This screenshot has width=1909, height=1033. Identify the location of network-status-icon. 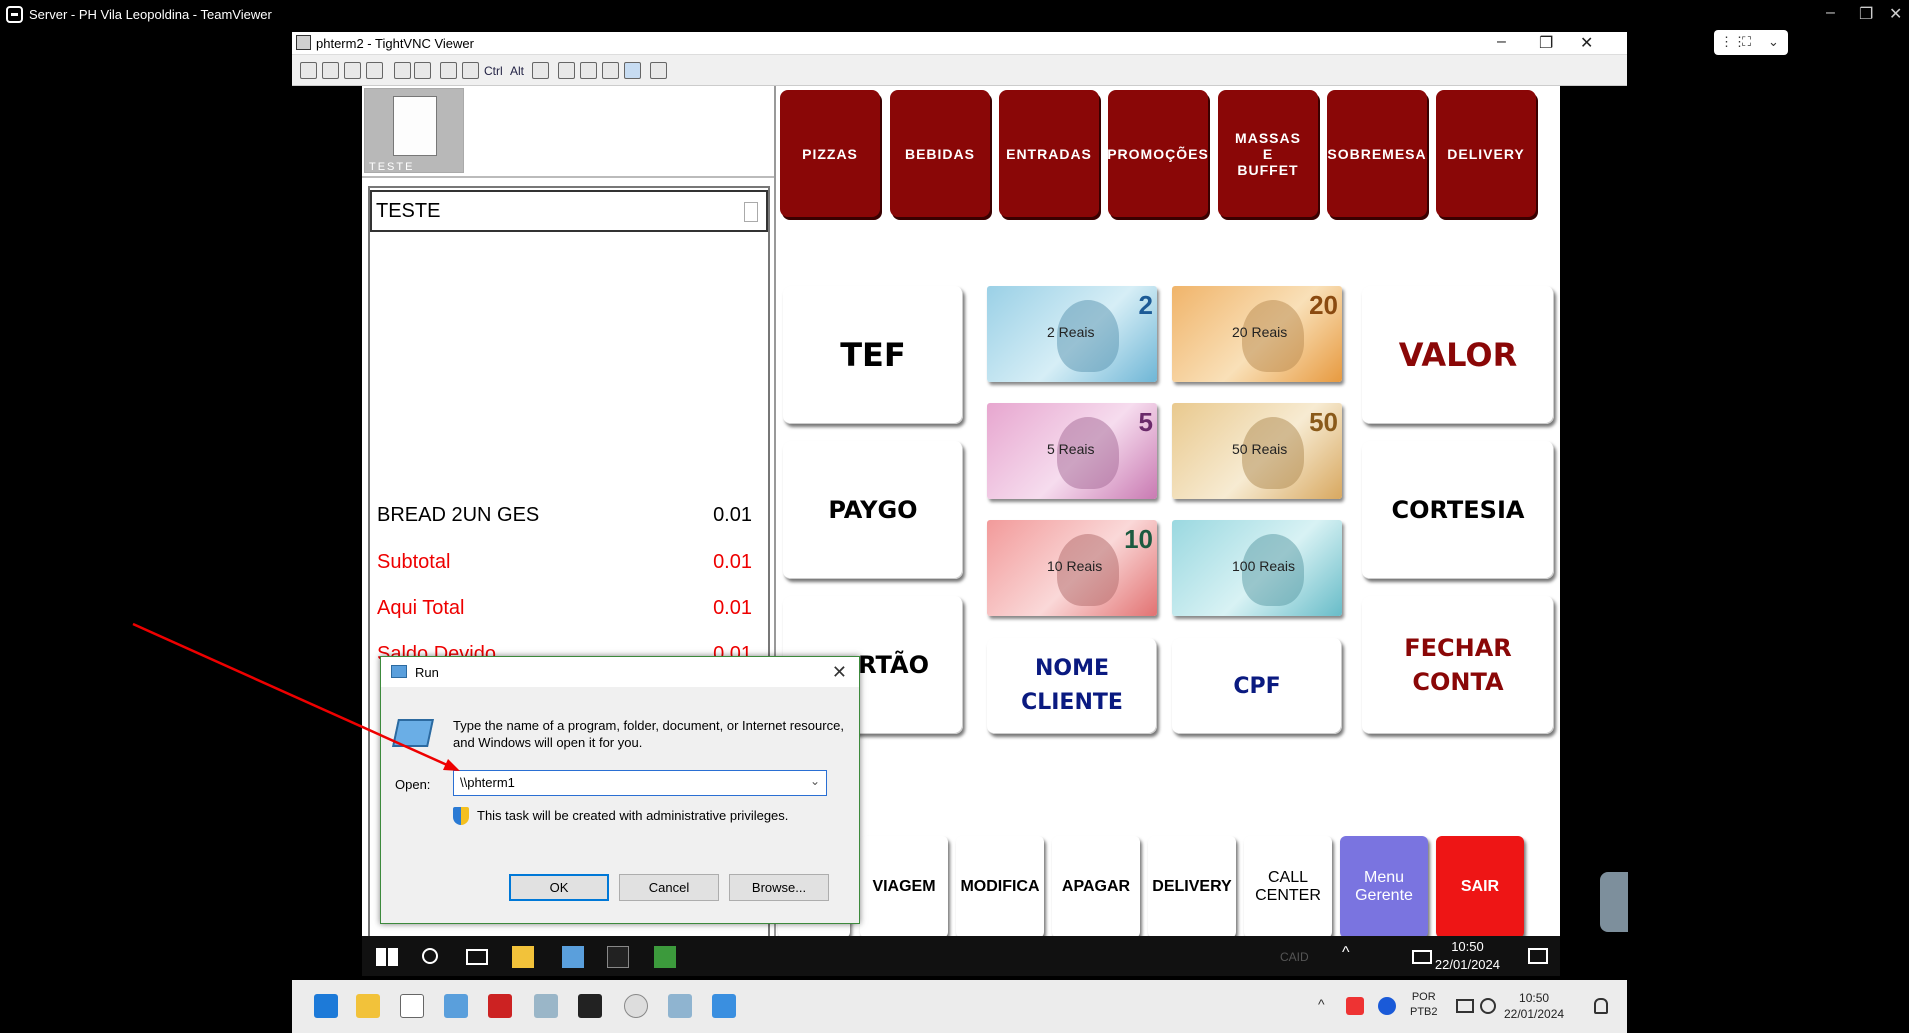
(1465, 1006).